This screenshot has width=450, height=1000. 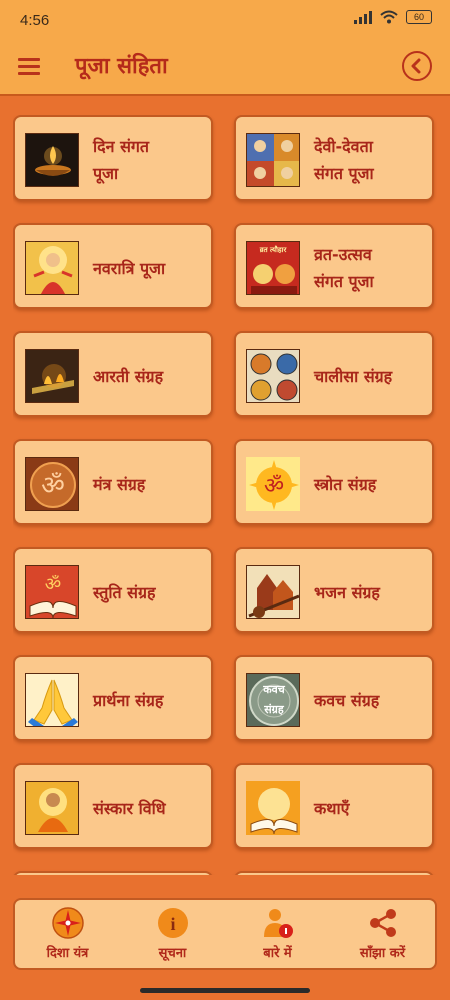 I want to click on card-aarti-sangrah: आरती संग्रह, so click(x=113, y=374).